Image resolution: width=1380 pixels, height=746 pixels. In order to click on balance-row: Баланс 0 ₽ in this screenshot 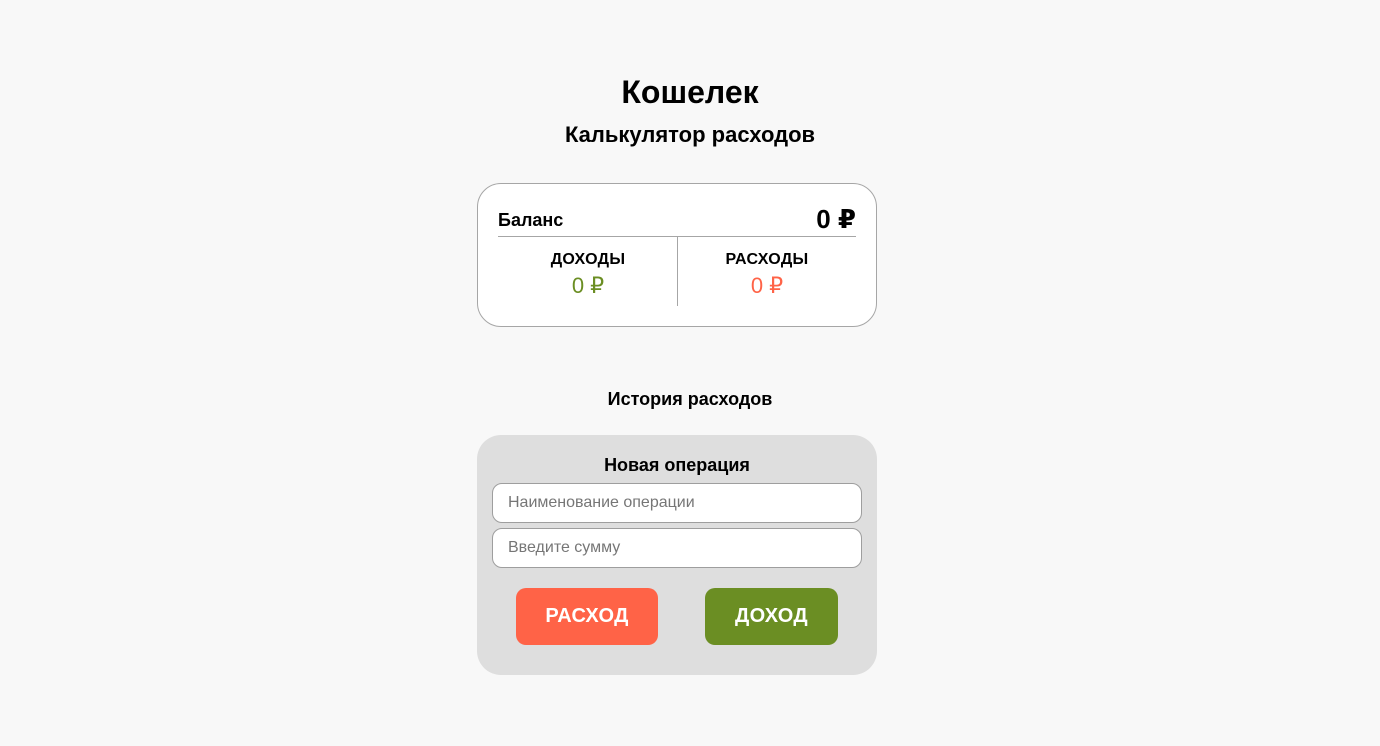, I will do `click(677, 219)`.